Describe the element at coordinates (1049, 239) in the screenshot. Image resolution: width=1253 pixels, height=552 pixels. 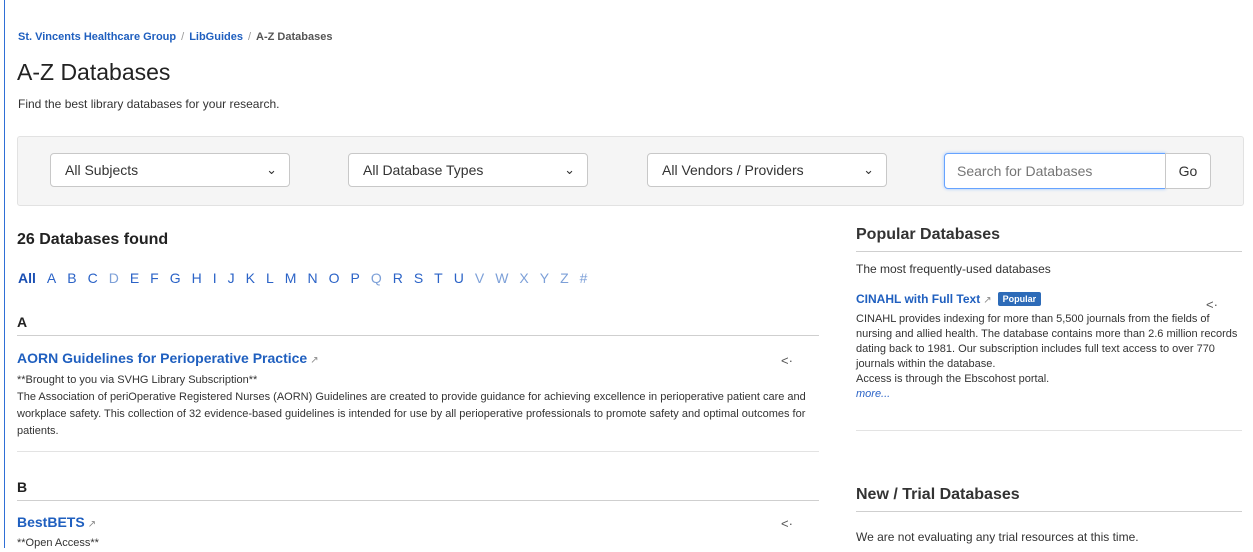
I see `popular-databases-heading: Popular Databases` at that location.